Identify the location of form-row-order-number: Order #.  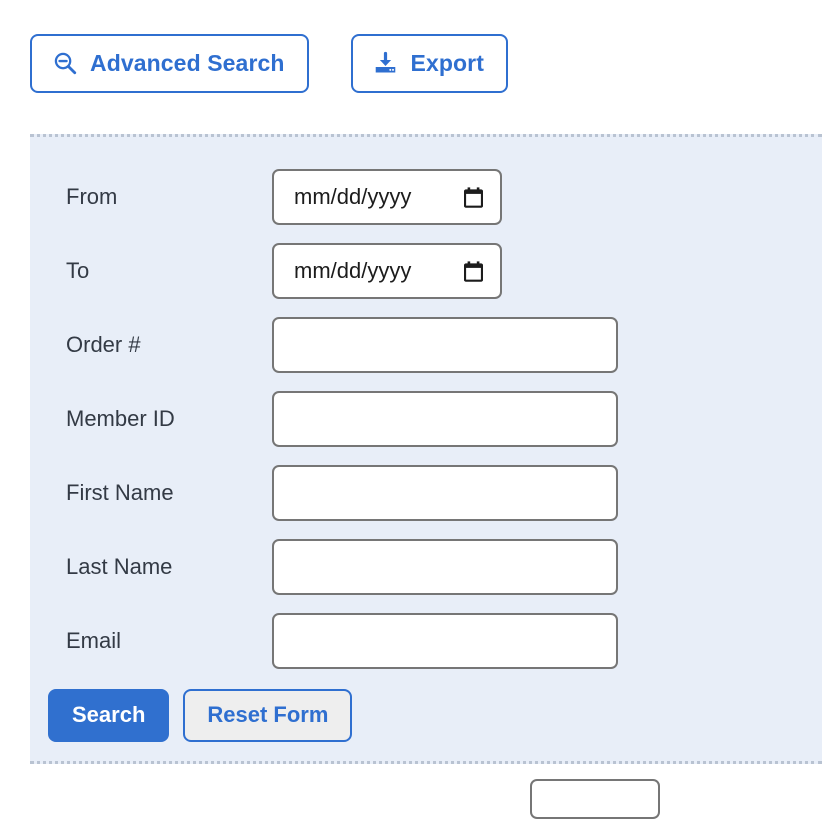
(426, 345).